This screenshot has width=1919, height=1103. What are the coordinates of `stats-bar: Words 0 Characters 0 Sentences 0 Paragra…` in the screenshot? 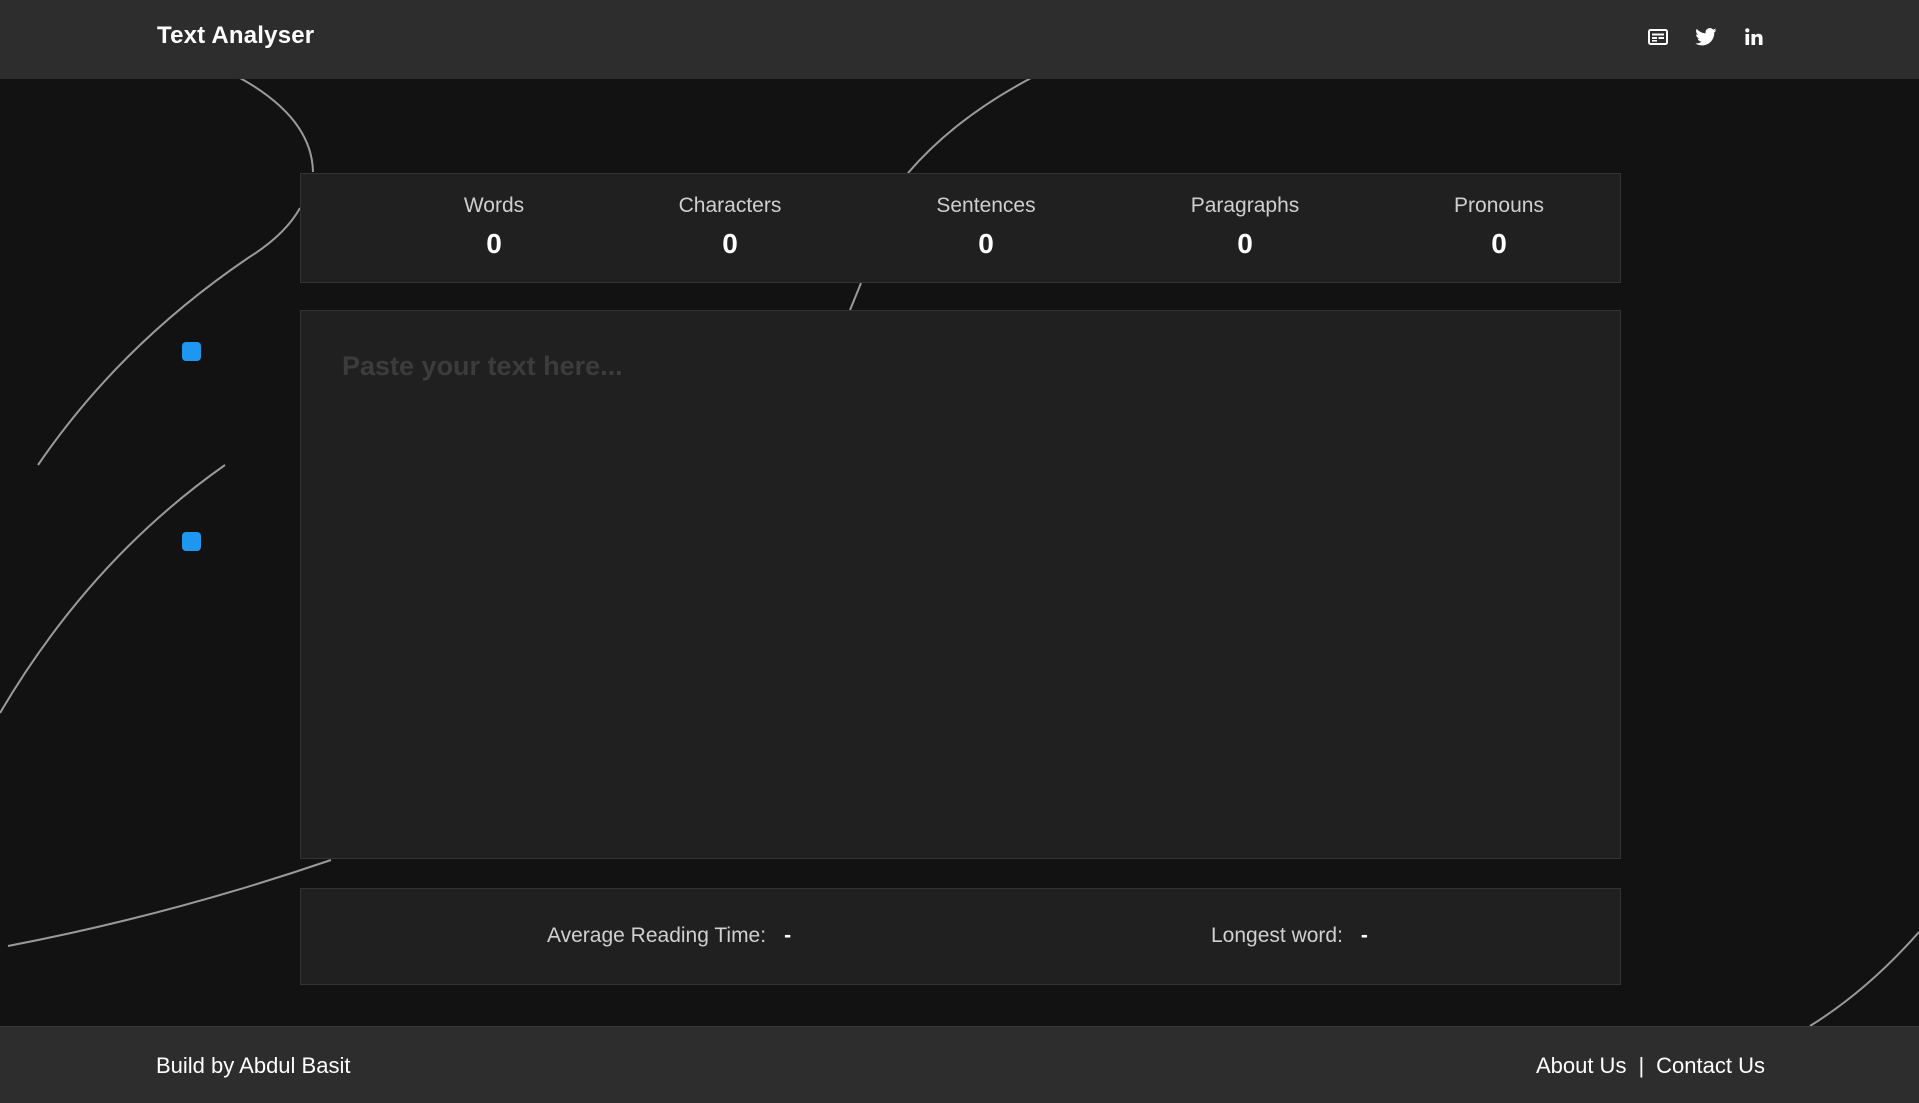 It's located at (960, 228).